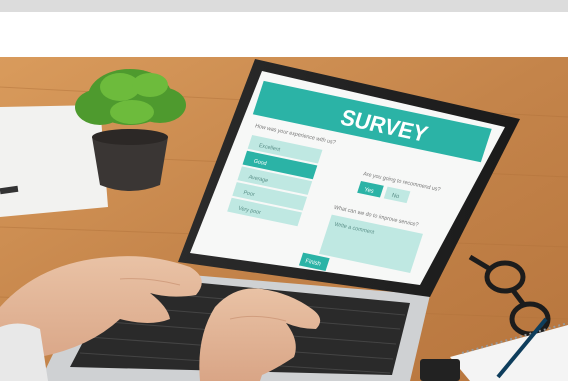 The image size is (568, 381). Describe the element at coordinates (284, 6) in the screenshot. I see `top-bar` at that location.